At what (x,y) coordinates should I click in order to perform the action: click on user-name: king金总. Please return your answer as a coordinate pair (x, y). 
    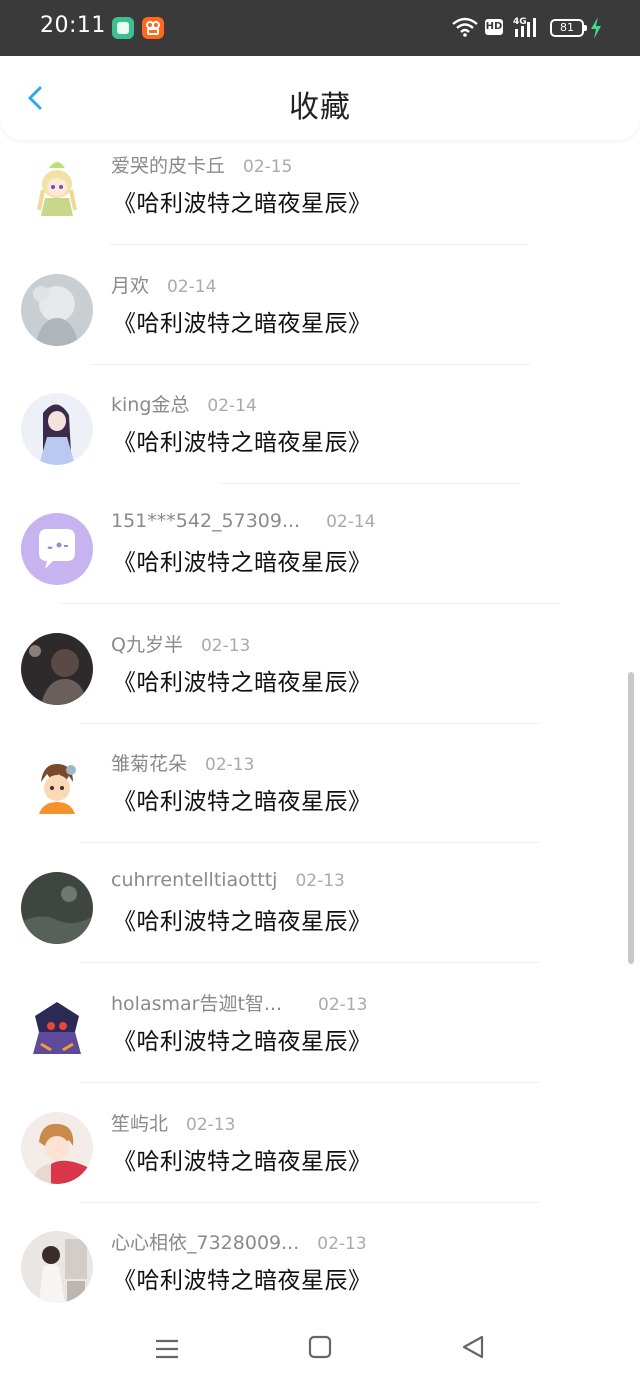
    Looking at the image, I should click on (150, 405).